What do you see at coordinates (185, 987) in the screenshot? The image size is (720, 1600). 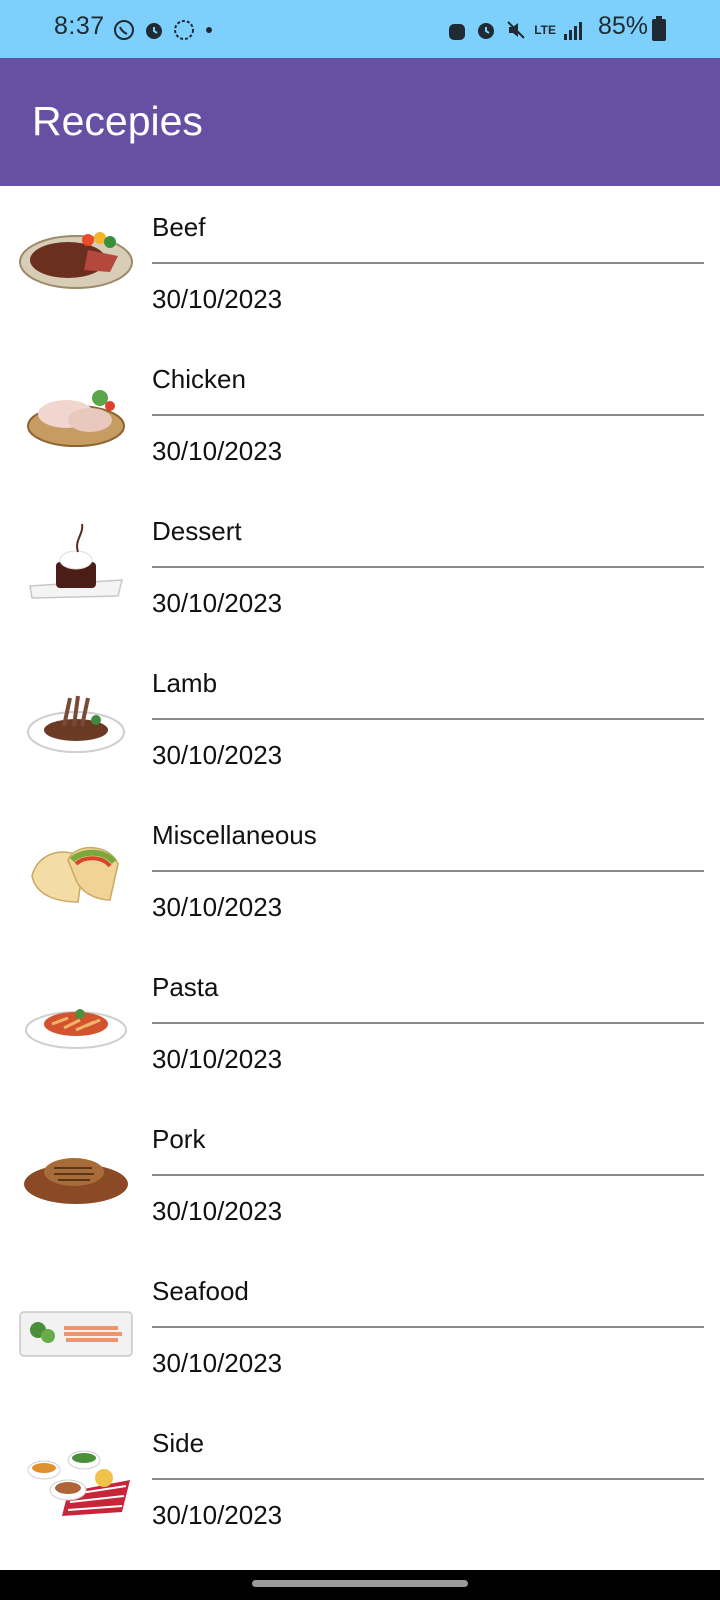 I see `recipe-name: Pasta` at bounding box center [185, 987].